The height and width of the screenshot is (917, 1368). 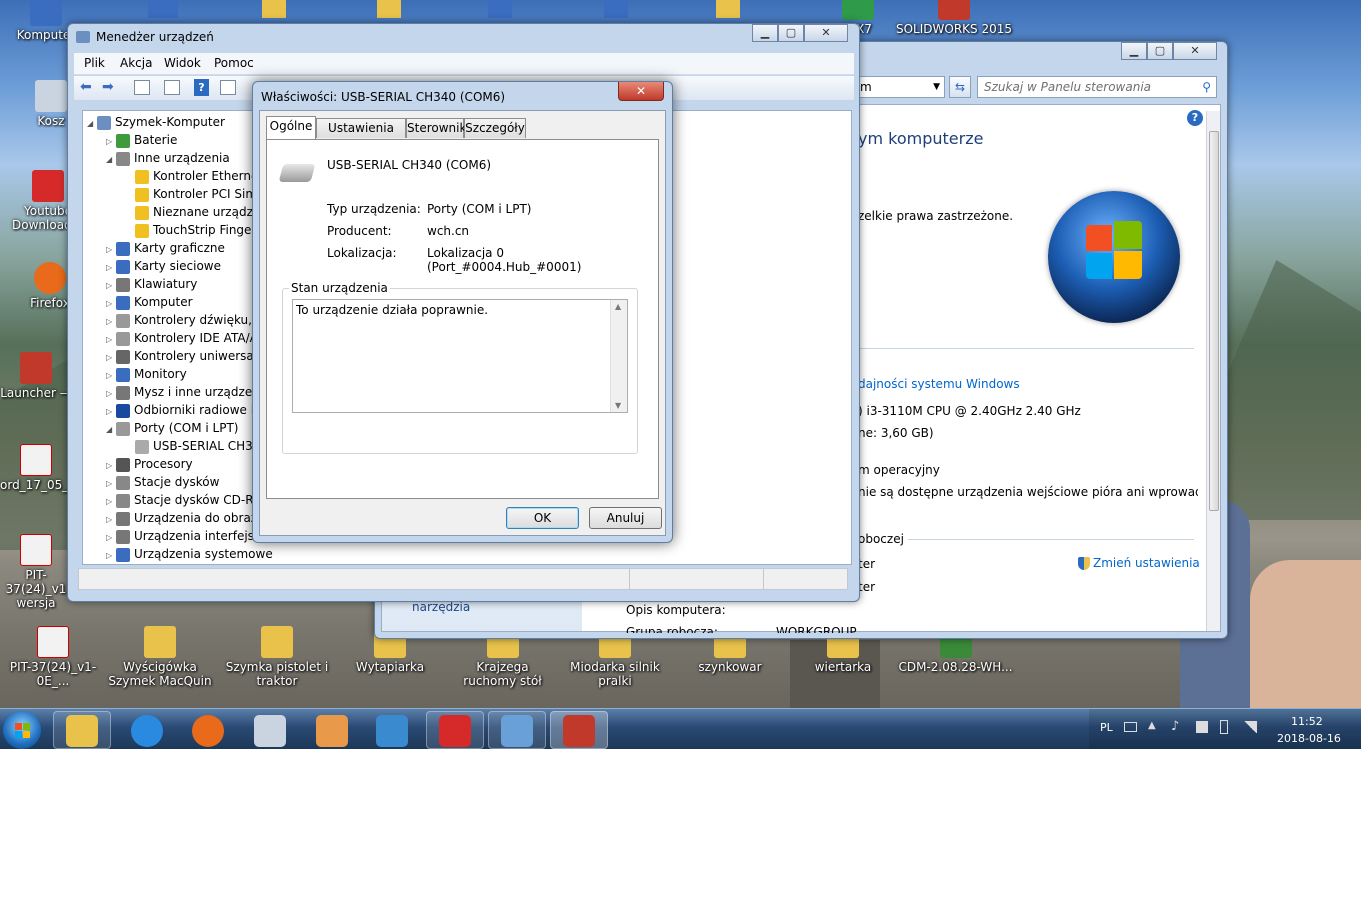 What do you see at coordinates (142, 87) in the screenshot?
I see `properties-icon` at bounding box center [142, 87].